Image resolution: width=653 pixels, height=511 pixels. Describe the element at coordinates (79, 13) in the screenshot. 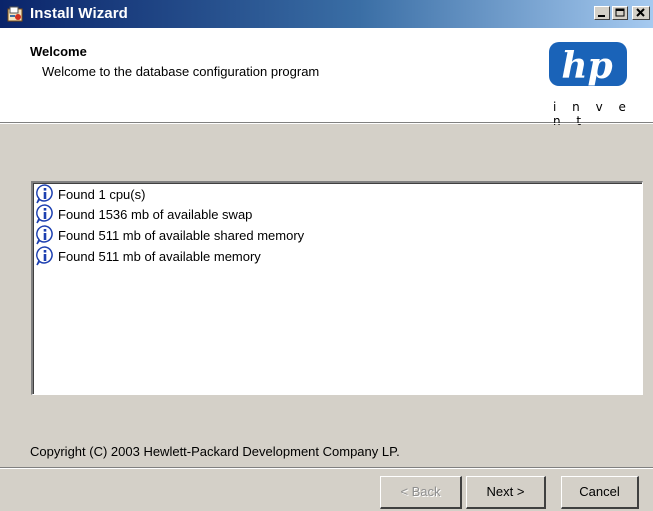

I see `window-title: Install Wizard` at that location.